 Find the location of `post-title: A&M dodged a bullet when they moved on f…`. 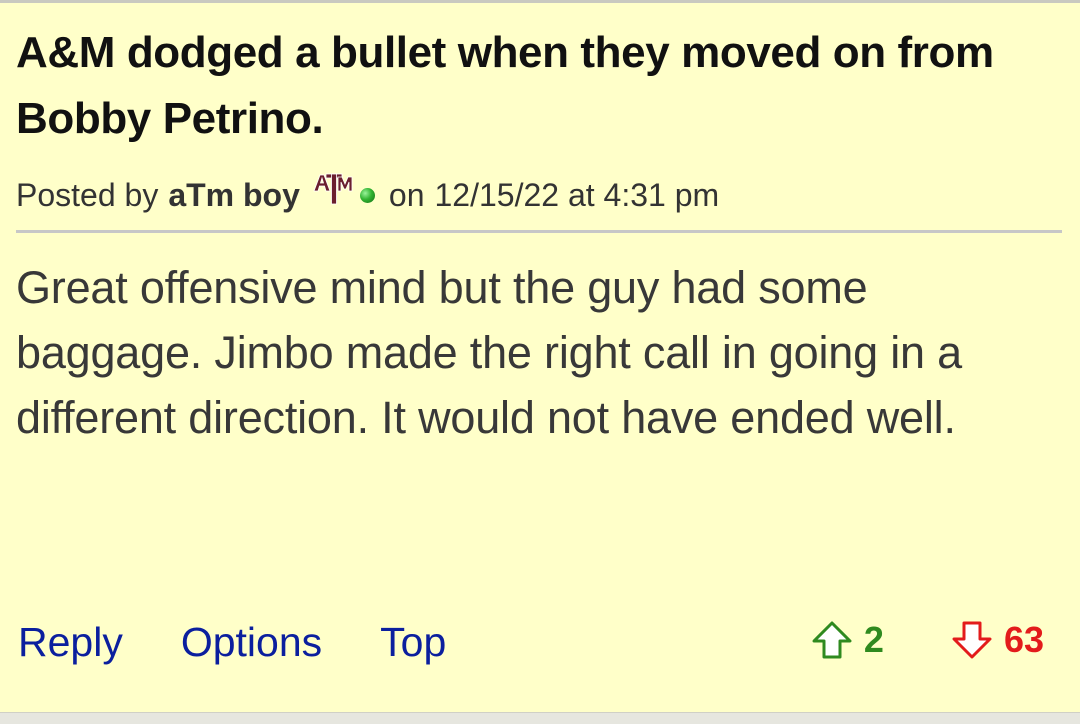

post-title: A&M dodged a bullet when they moved on f… is located at coordinates (505, 85).